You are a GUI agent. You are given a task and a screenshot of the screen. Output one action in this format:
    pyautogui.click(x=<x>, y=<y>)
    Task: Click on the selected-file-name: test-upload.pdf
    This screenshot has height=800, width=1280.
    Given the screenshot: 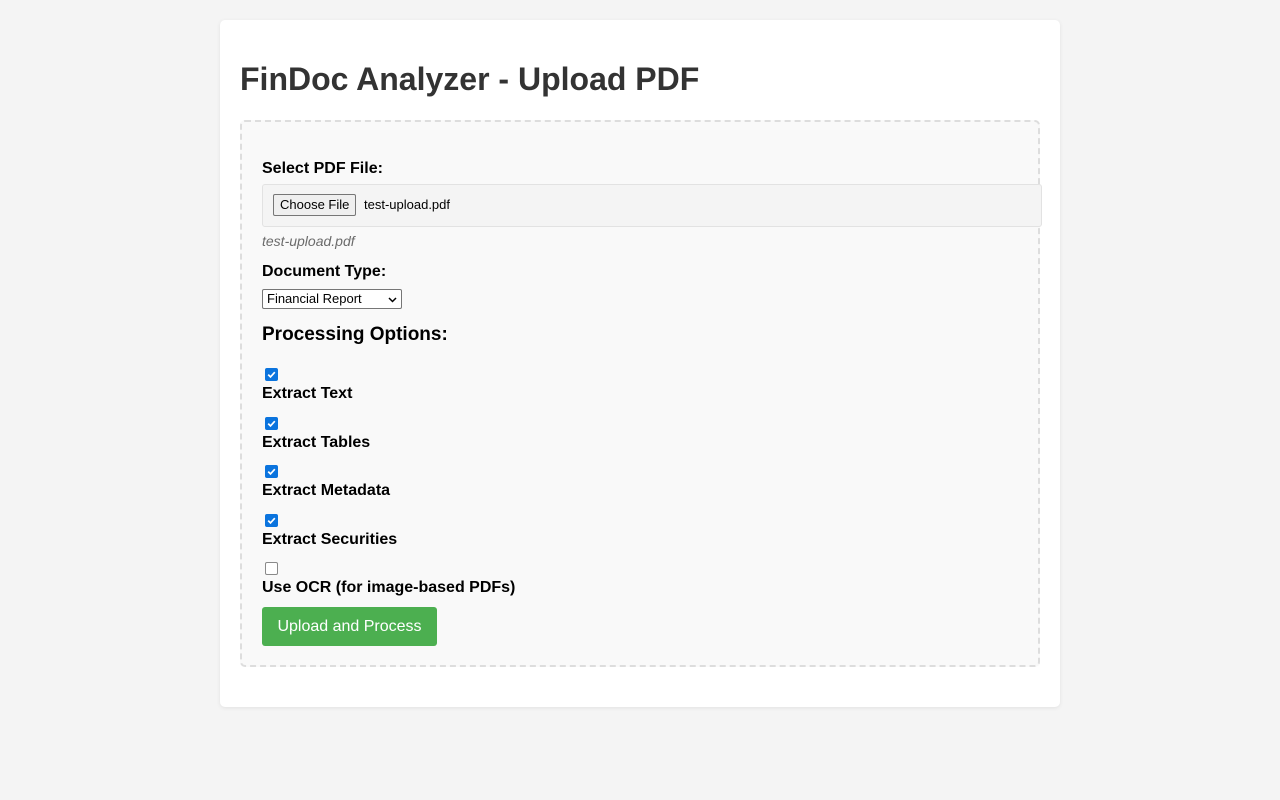 What is the action you would take?
    pyautogui.click(x=407, y=204)
    